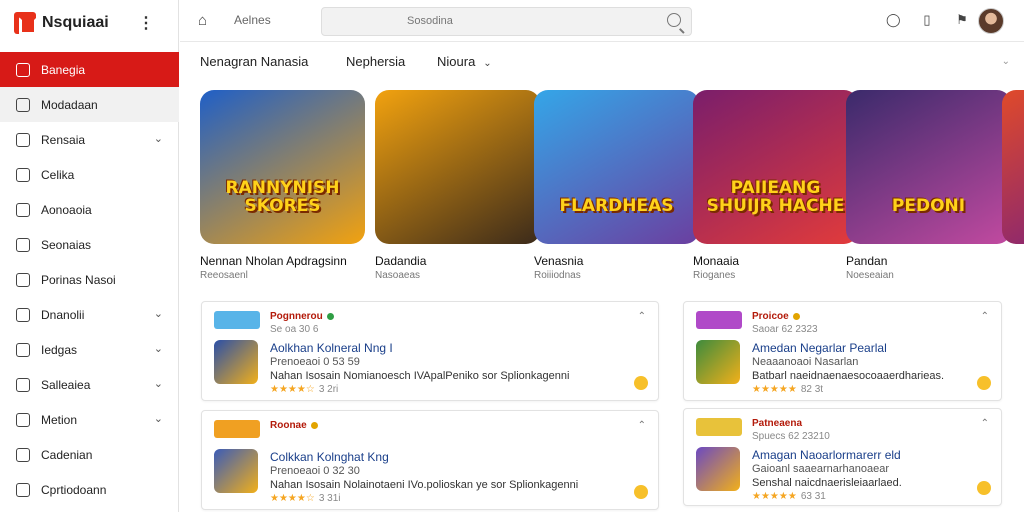 Image resolution: width=1024 pixels, height=512 pixels. What do you see at coordinates (89, 419) in the screenshot?
I see `sidebar-item-10: Metion ⌄` at bounding box center [89, 419].